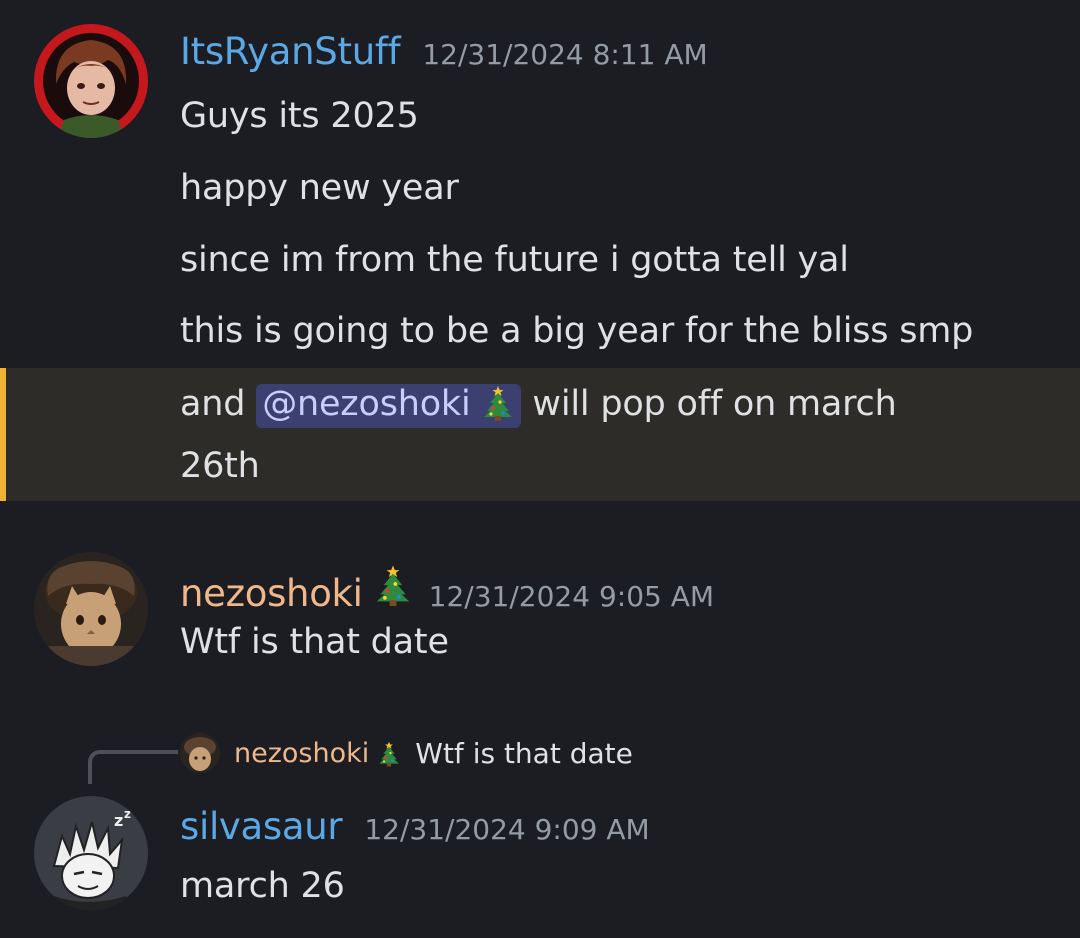 This screenshot has height=938, width=1080. I want to click on message-header: ItsRyanStuff 12/31/2024 8:11 AM, so click(444, 51).